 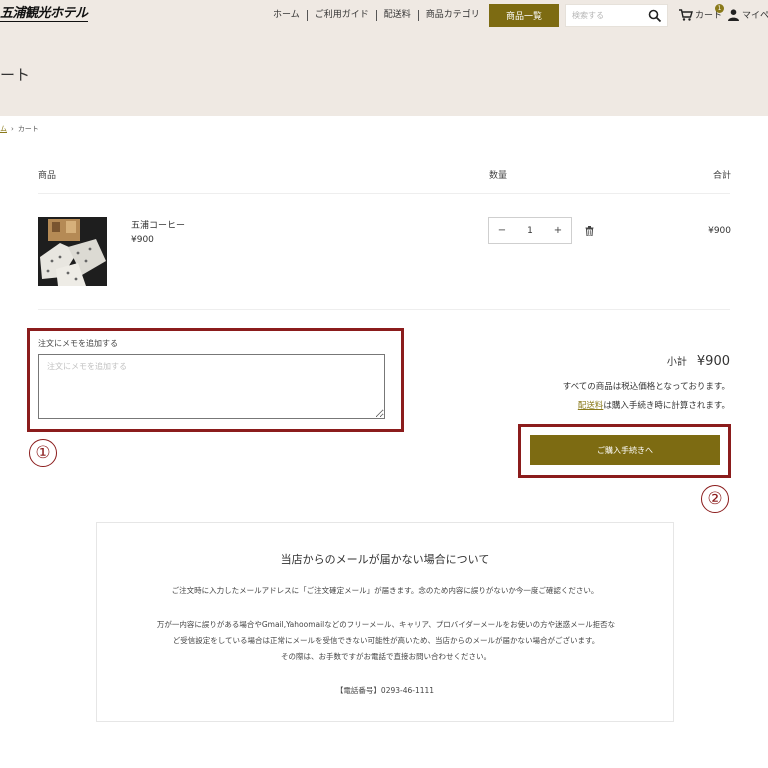 I want to click on mypage-label: マイペ, so click(x=755, y=16).